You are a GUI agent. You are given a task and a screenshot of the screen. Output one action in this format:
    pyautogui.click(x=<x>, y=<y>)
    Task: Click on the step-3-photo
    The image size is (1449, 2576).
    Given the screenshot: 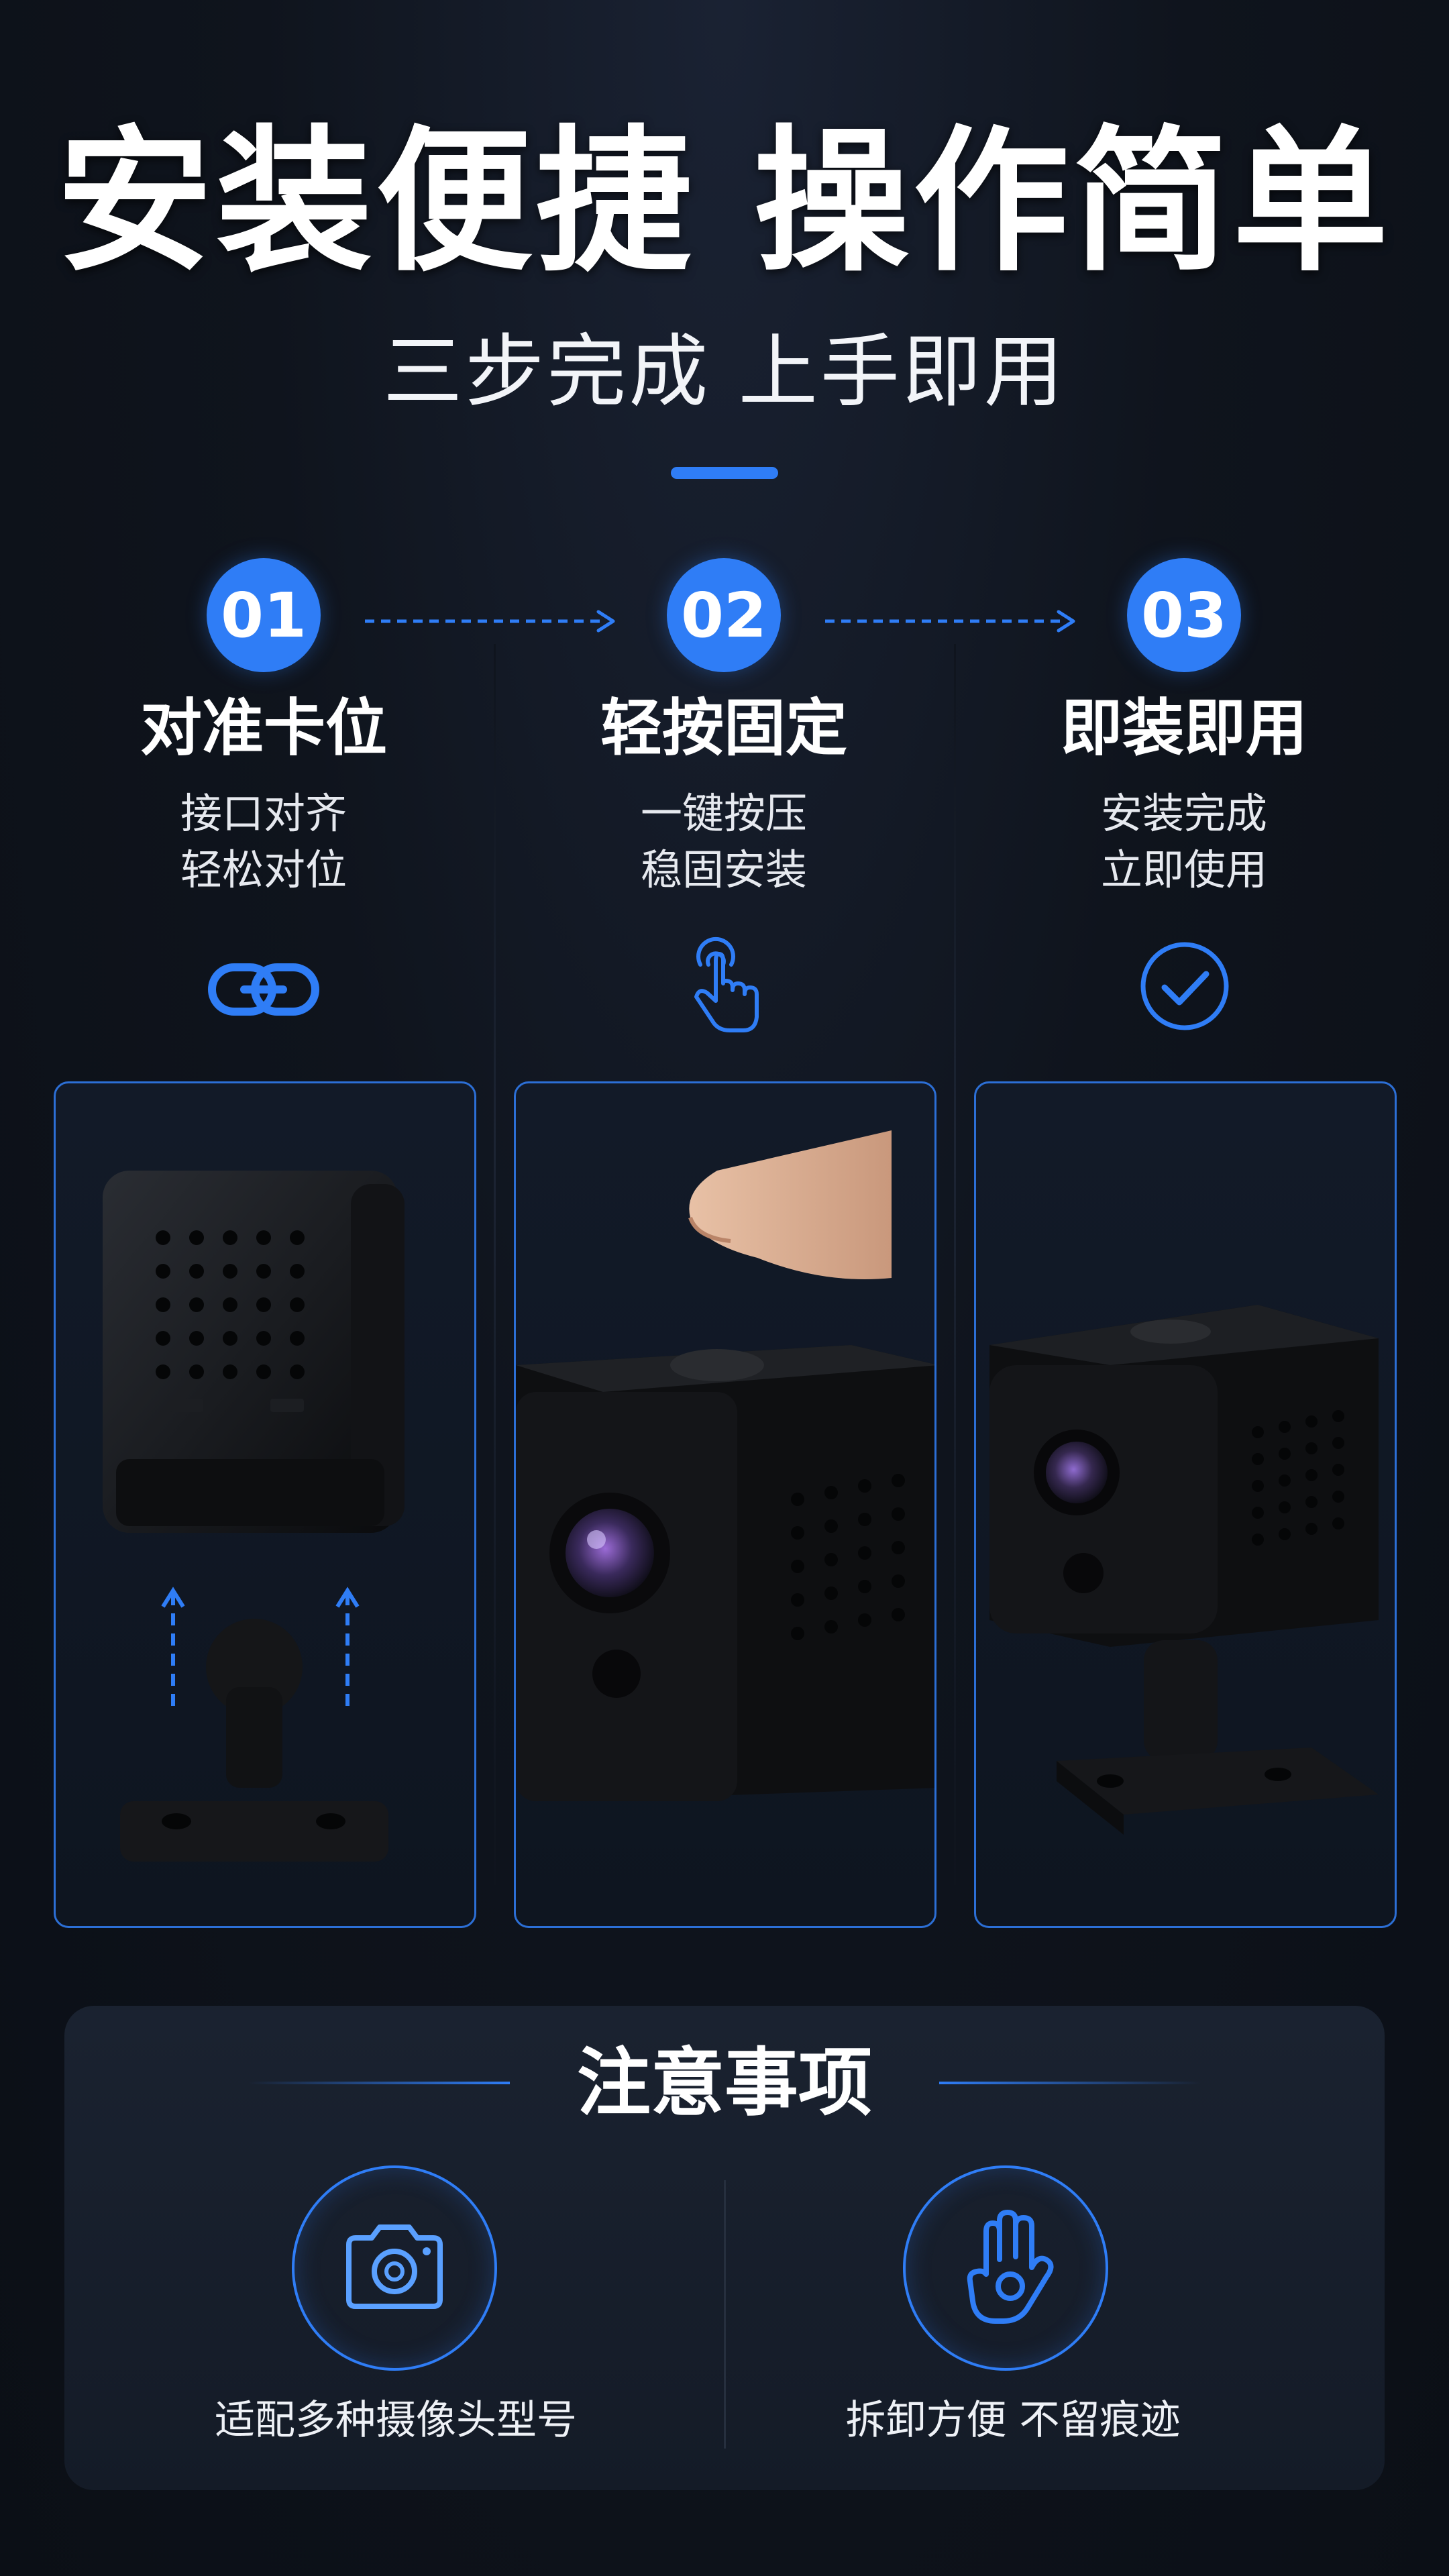 What is the action you would take?
    pyautogui.click(x=1185, y=1504)
    